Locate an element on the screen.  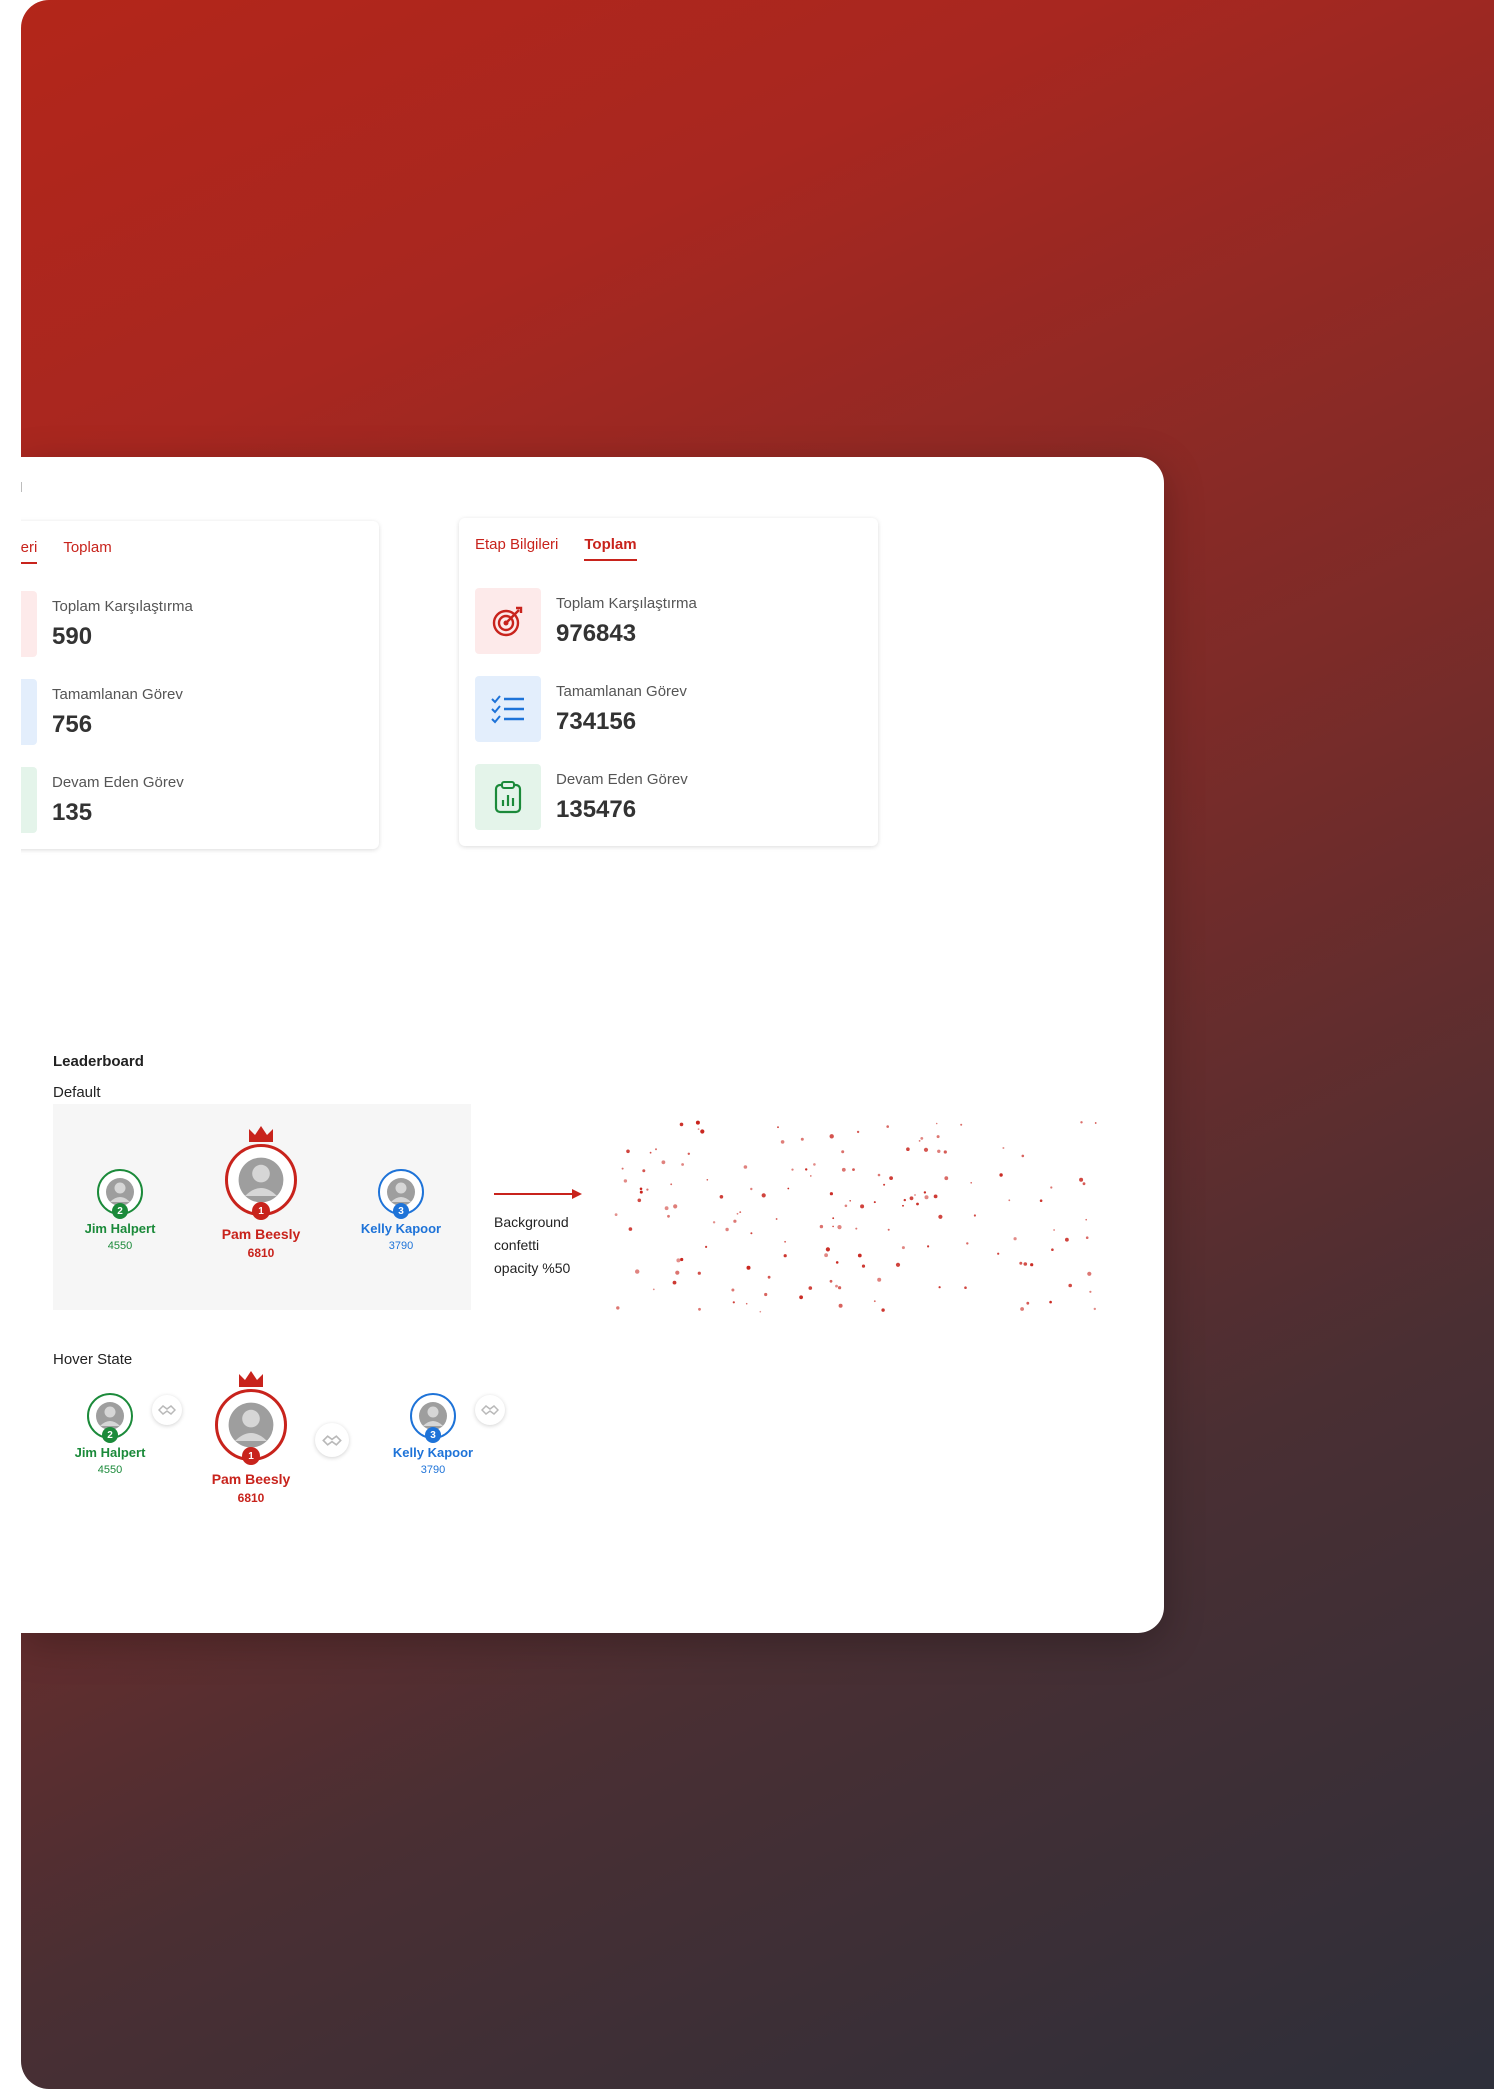
avatar: 2 is located at coordinates (120, 1194).